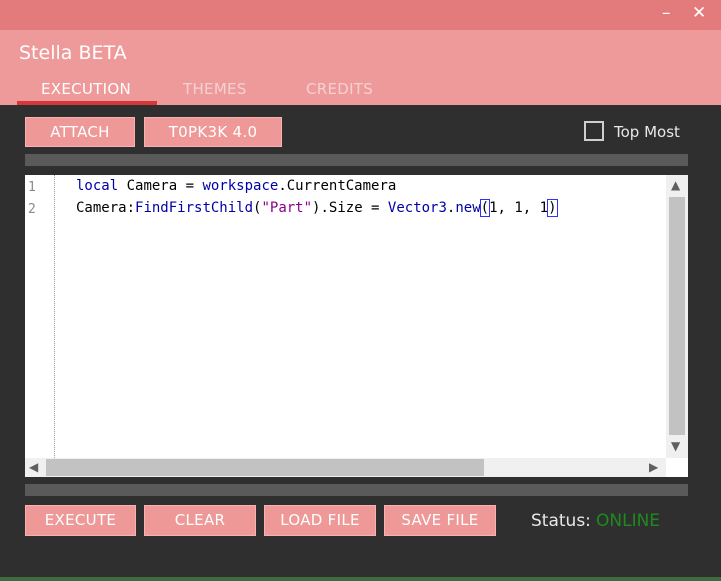 This screenshot has height=581, width=721. I want to click on code-line-1: local Camera = workspace.CurrentCamera, so click(236, 186).